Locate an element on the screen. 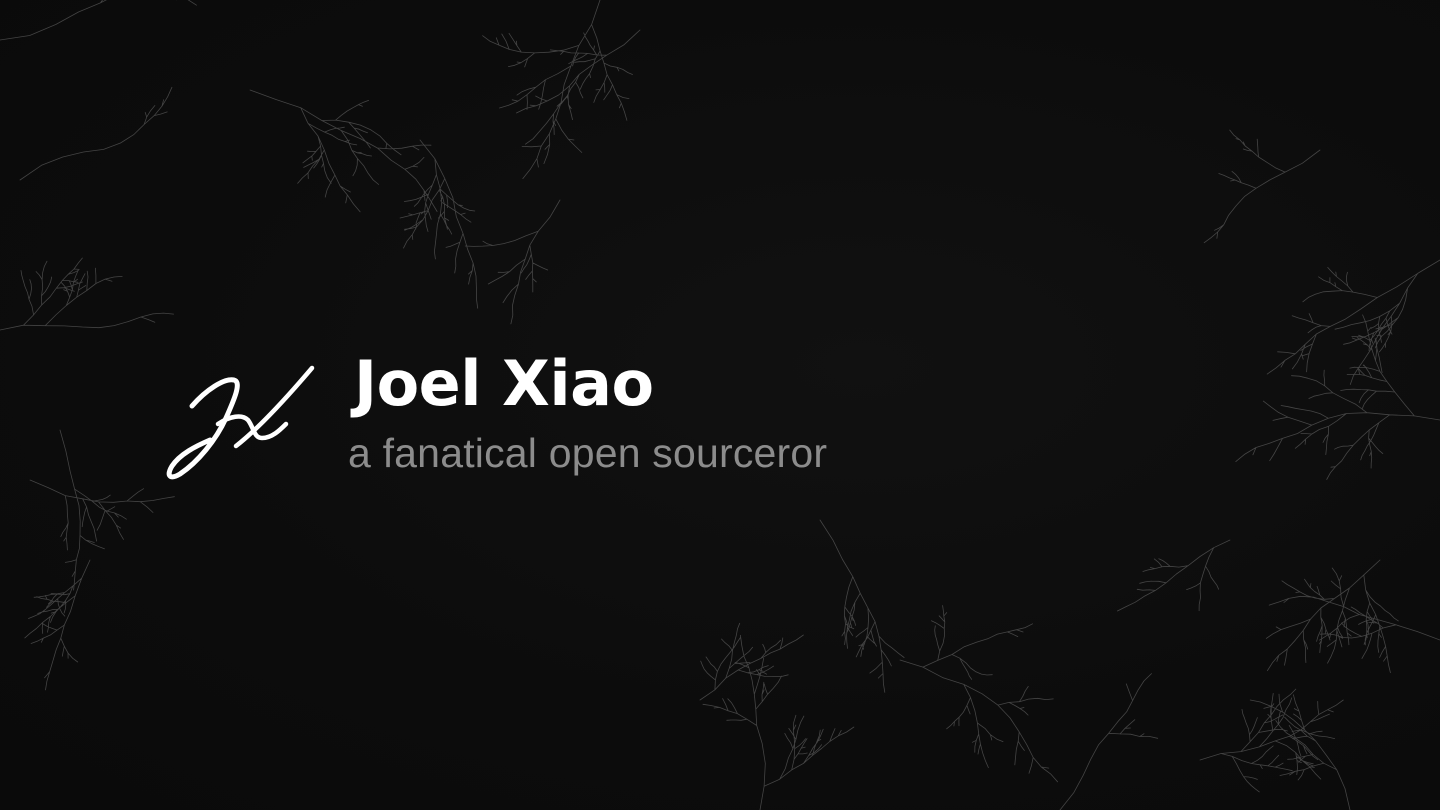  page-title: Joel Xiao is located at coordinates (504, 383).